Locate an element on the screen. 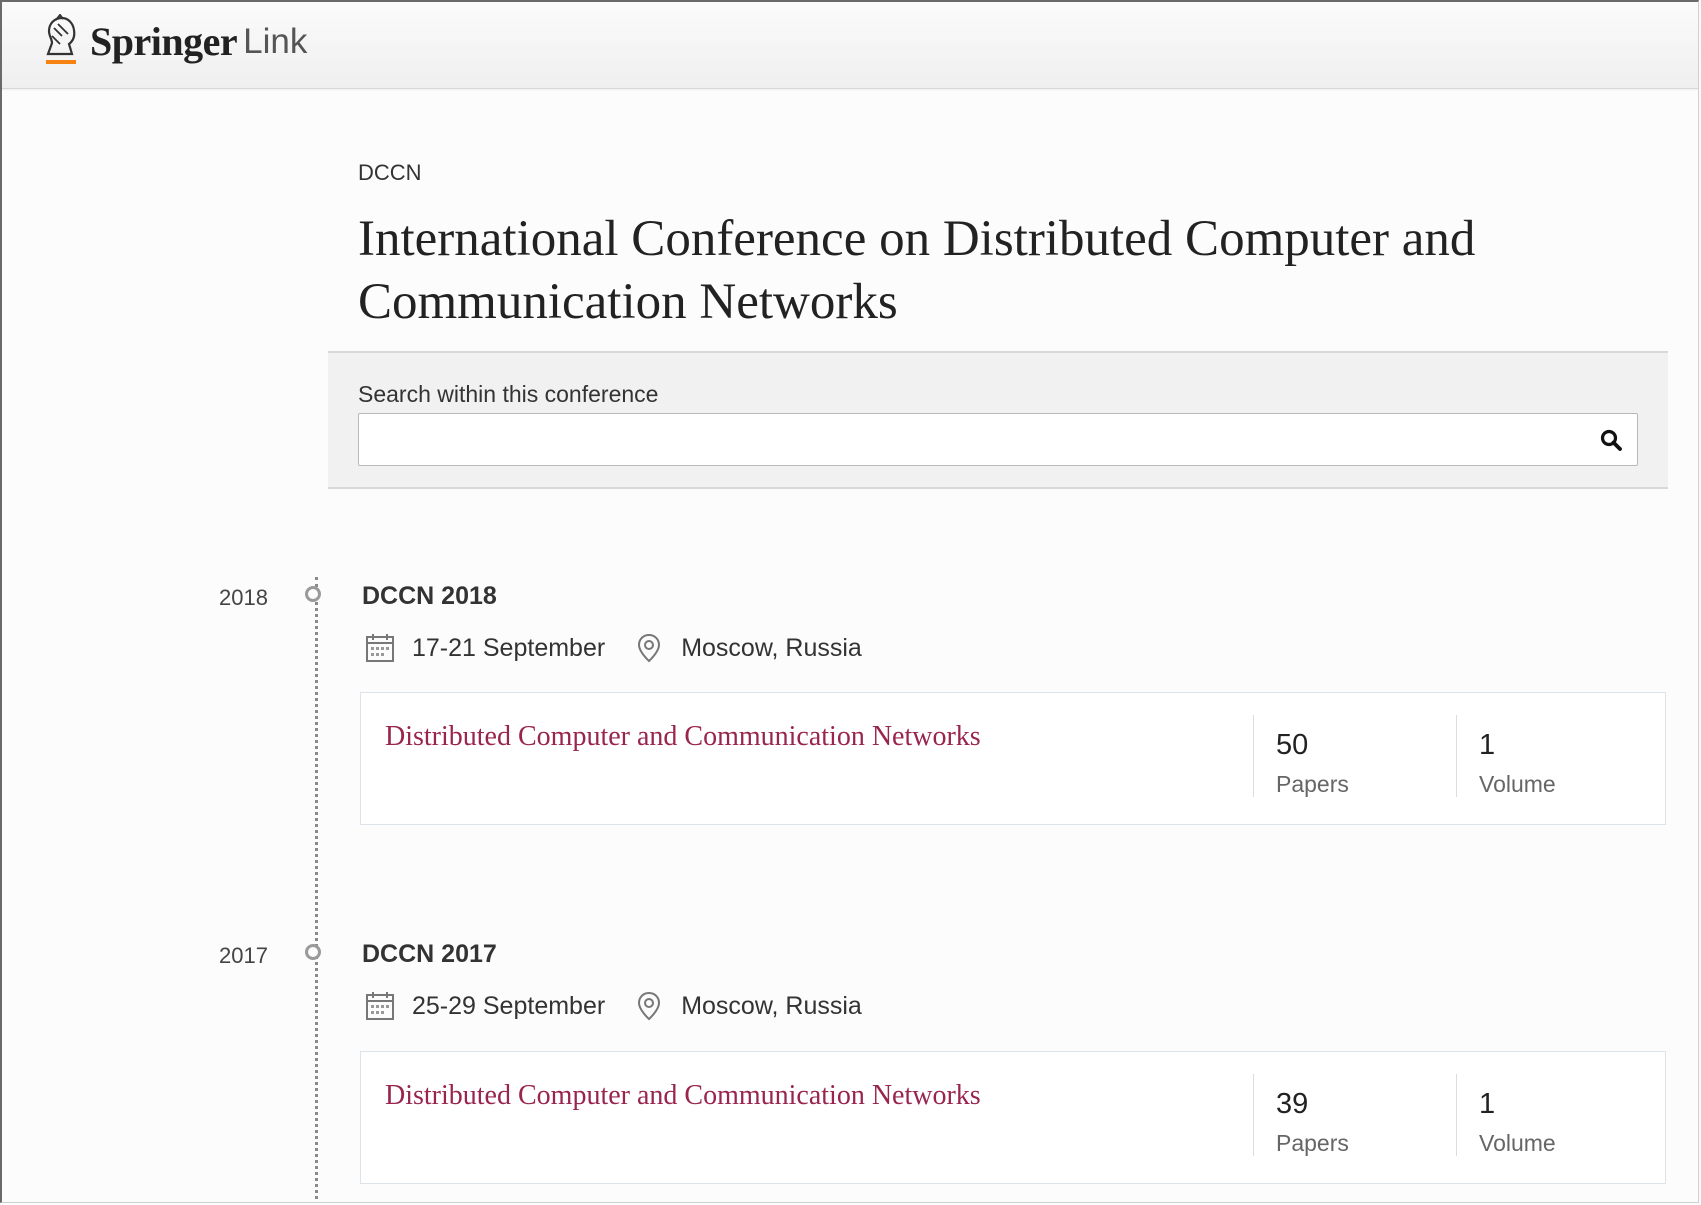 The width and height of the screenshot is (1701, 1205). papers-count: 39 is located at coordinates (1292, 1104).